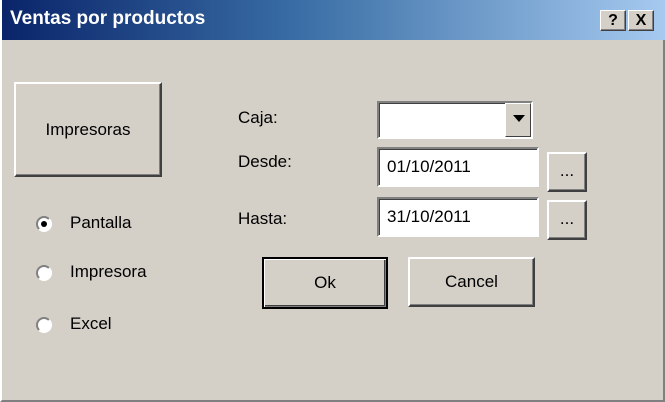  What do you see at coordinates (429, 166) in the screenshot?
I see `desde-value: 01/10/2011` at bounding box center [429, 166].